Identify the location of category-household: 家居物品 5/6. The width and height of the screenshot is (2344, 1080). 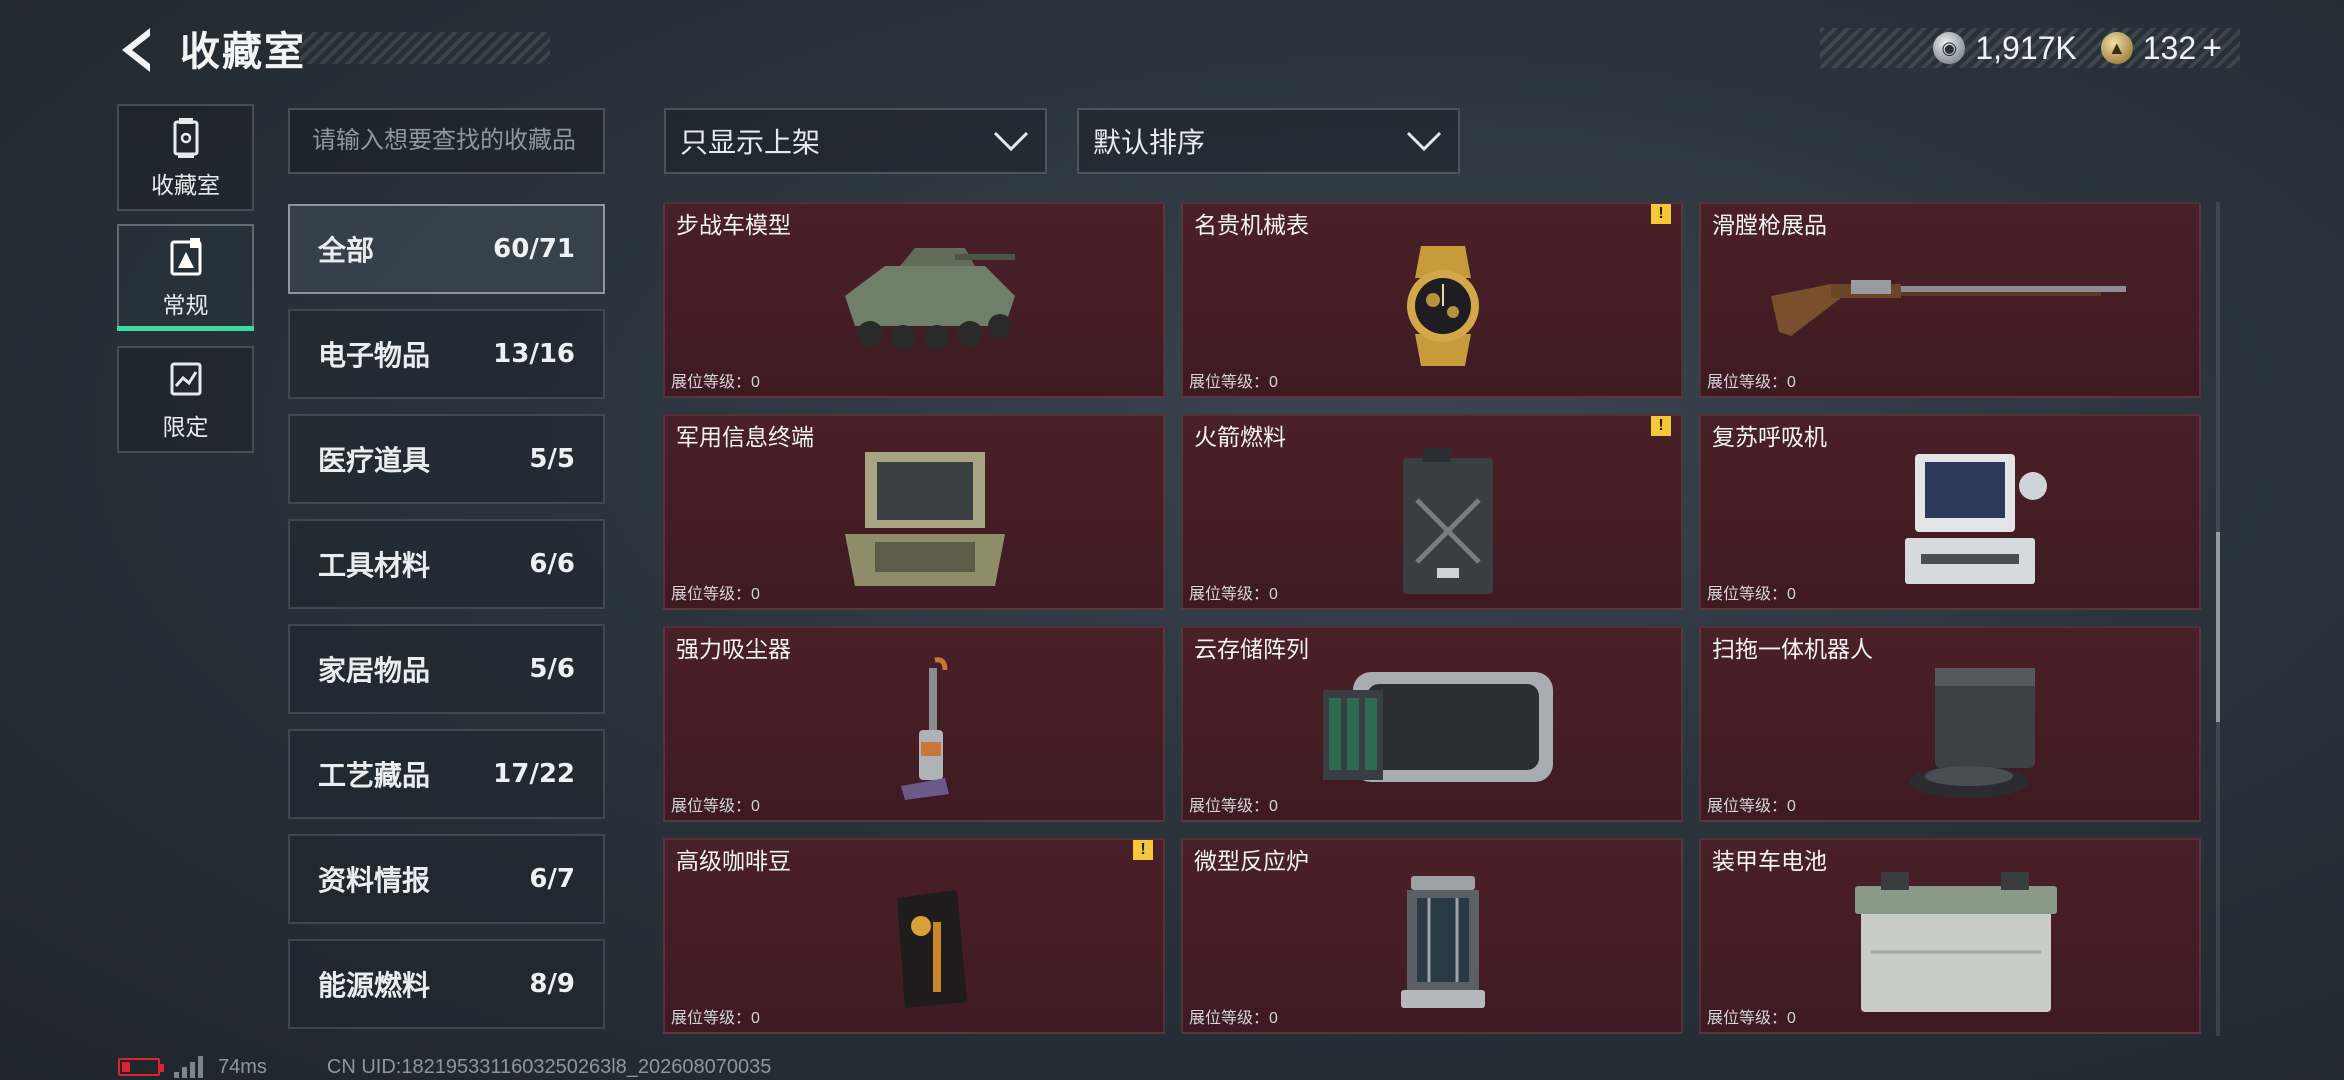
(446, 669).